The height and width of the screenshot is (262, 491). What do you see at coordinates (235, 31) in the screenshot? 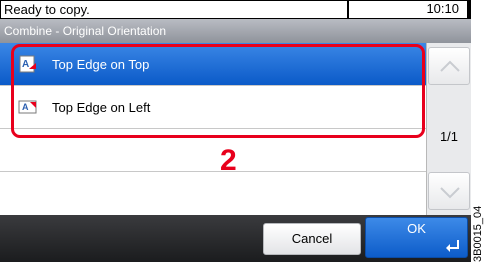
I see `title-bar: Combine - Original Orientation` at bounding box center [235, 31].